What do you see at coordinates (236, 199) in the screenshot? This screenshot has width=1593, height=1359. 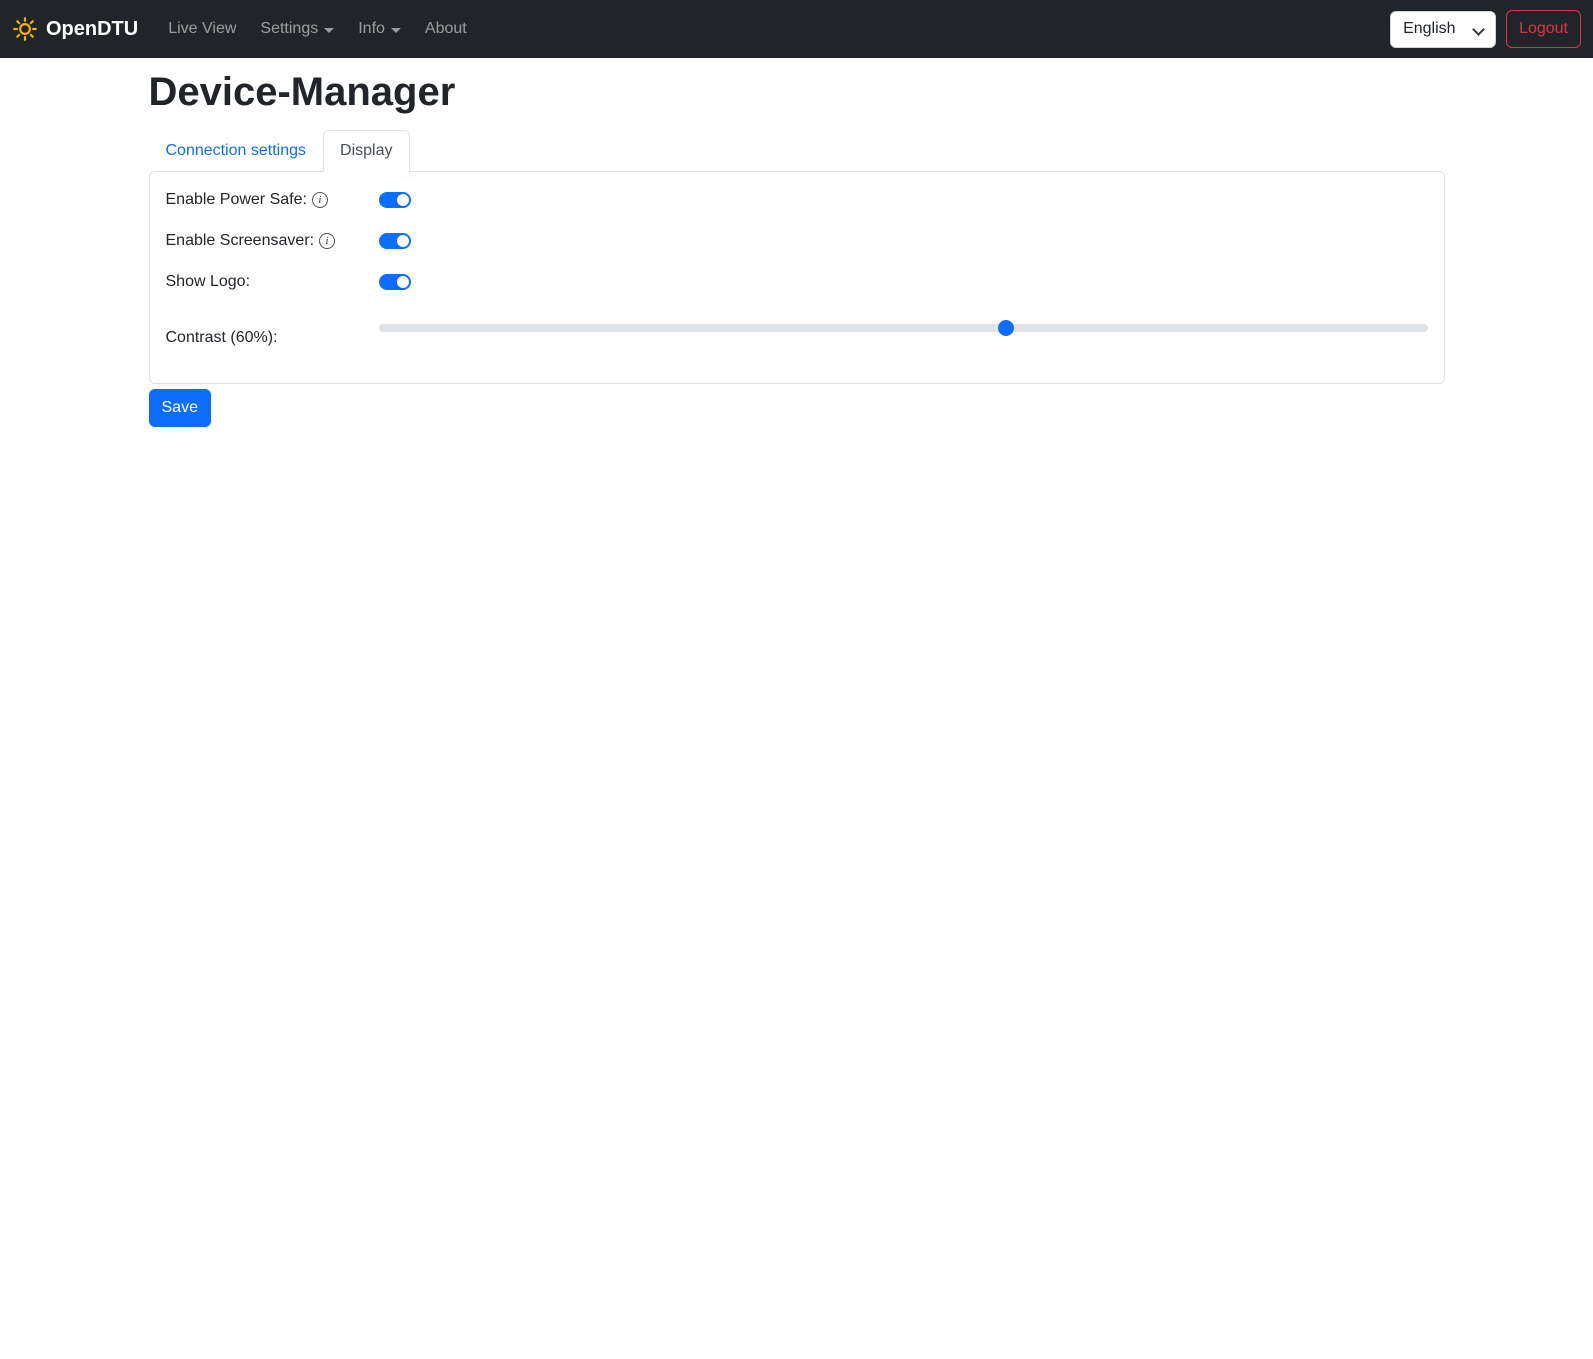 I see `setting-label-text: Enable Power Safe:` at bounding box center [236, 199].